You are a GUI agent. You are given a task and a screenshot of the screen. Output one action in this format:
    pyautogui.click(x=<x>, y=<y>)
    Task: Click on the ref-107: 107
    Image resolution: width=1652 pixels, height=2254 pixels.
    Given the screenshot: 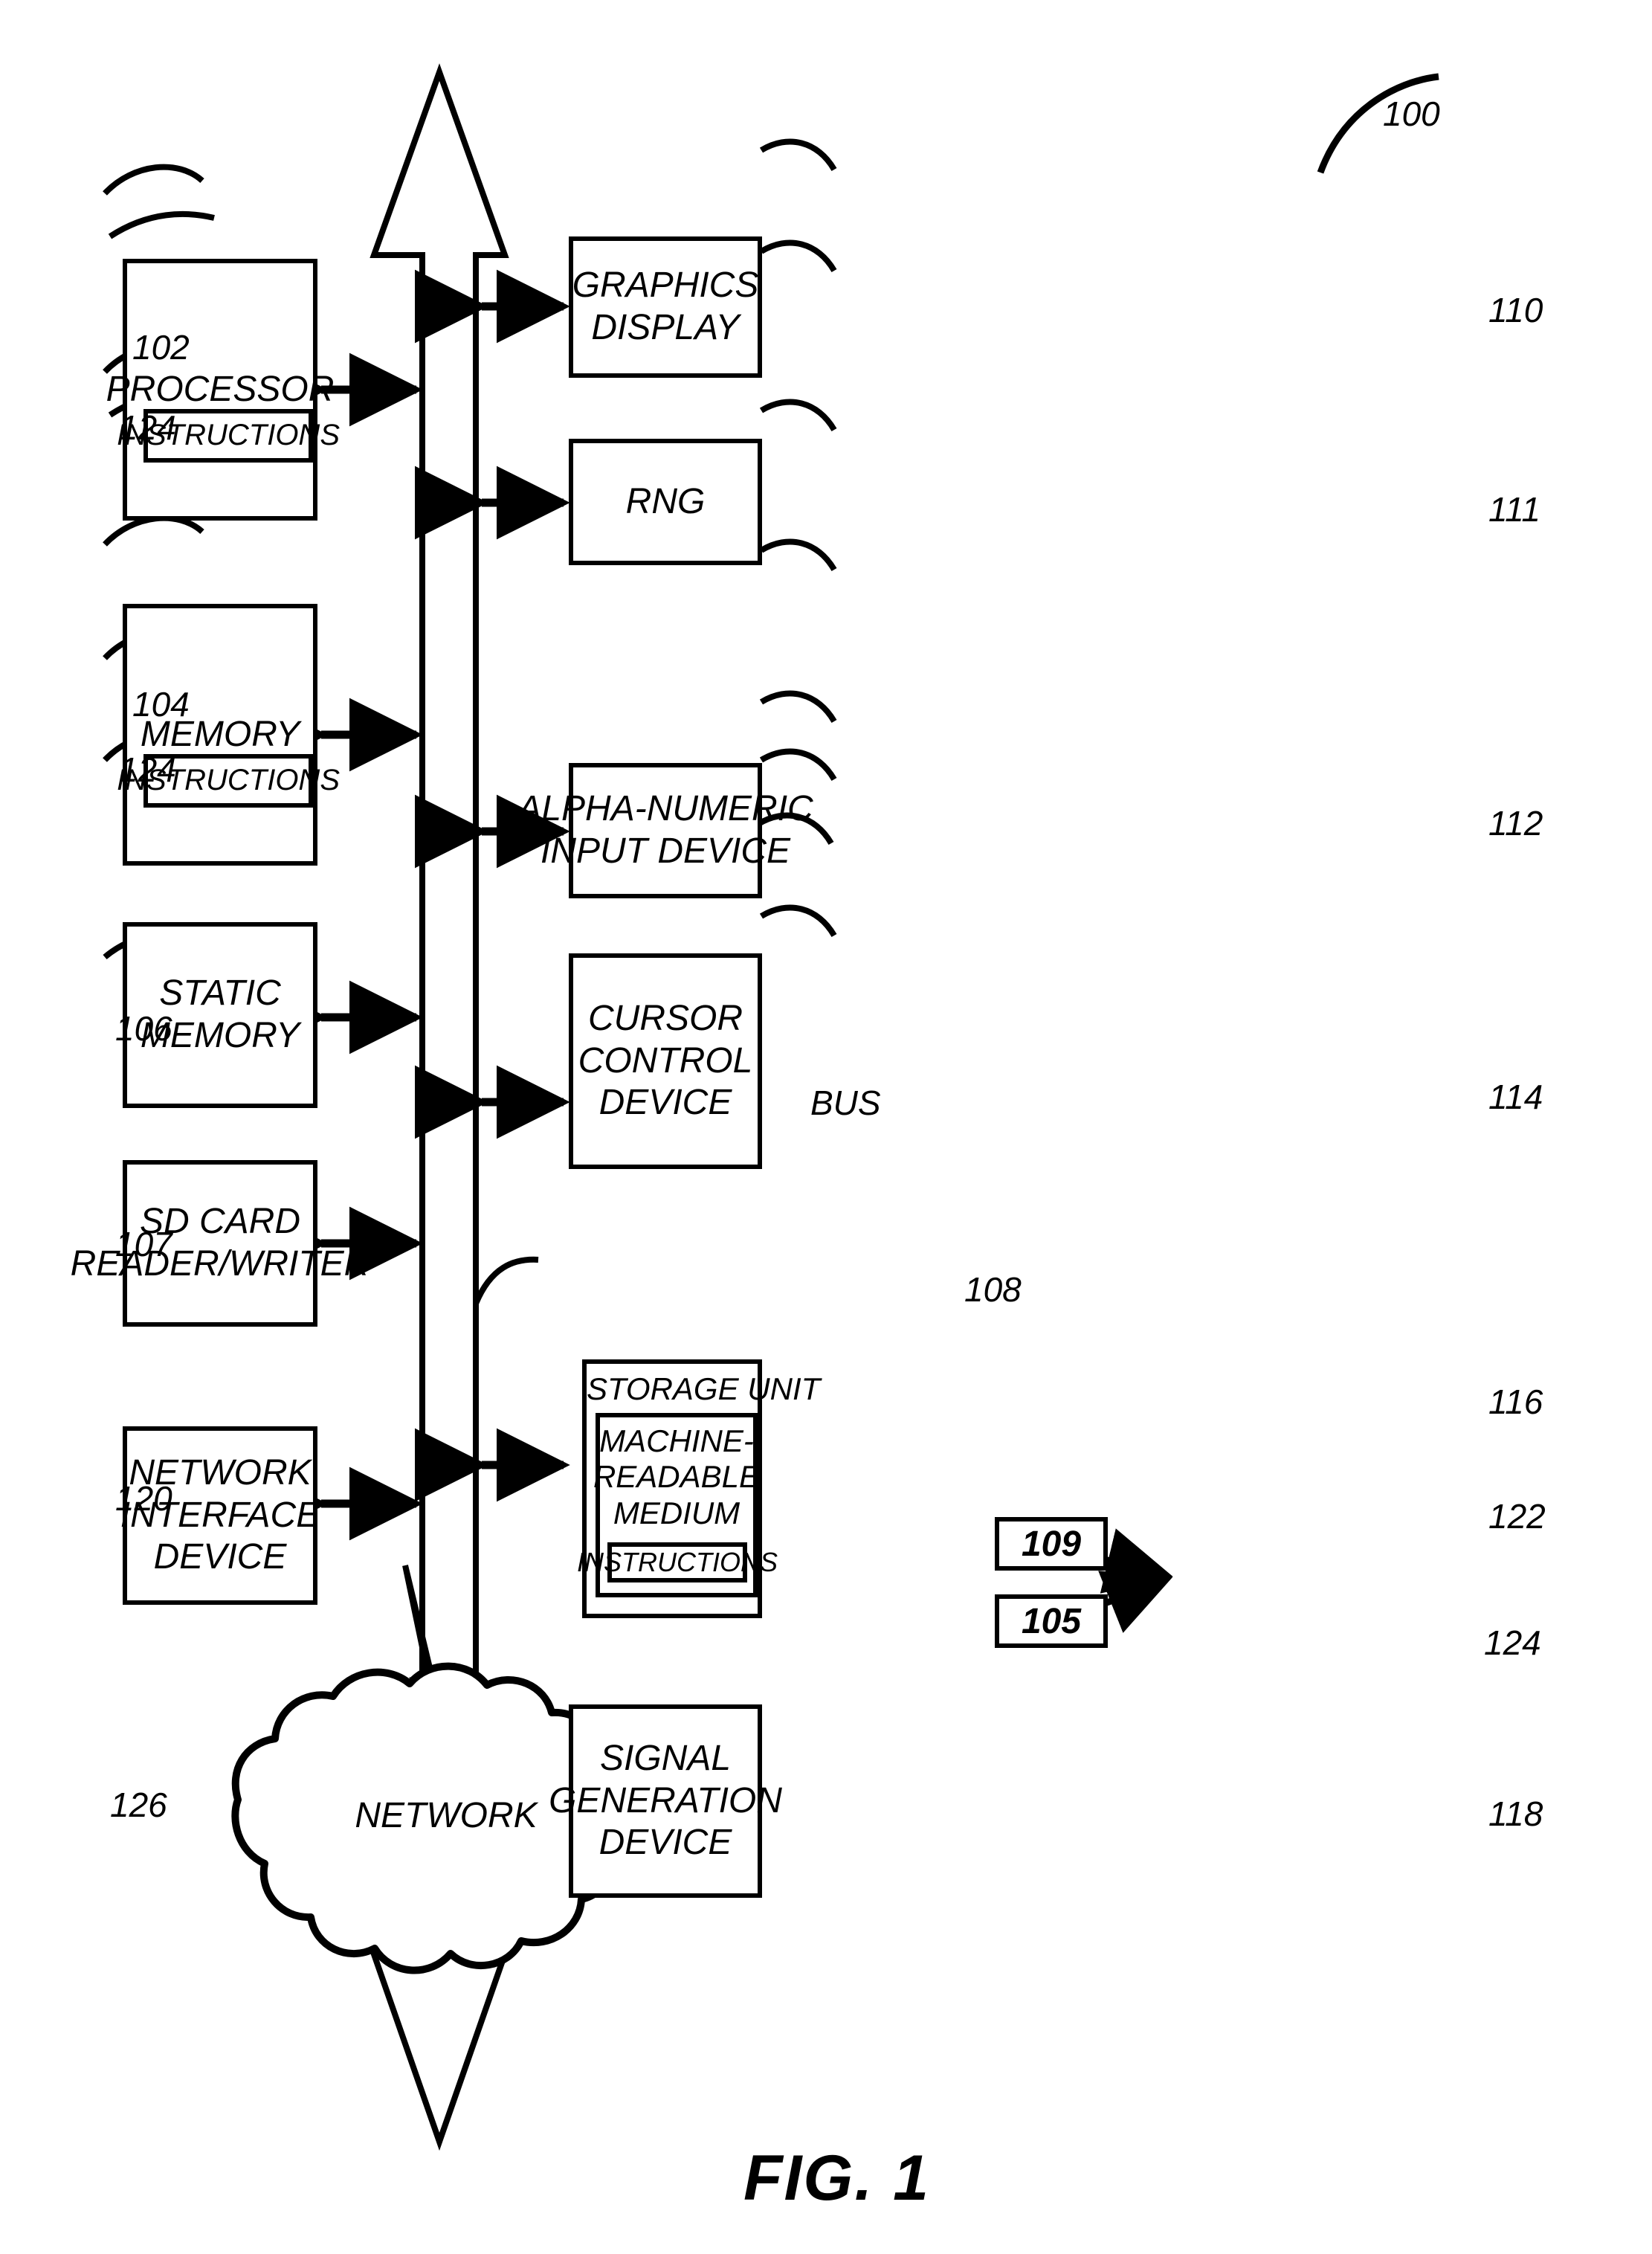 What is the action you would take?
    pyautogui.click(x=143, y=1244)
    